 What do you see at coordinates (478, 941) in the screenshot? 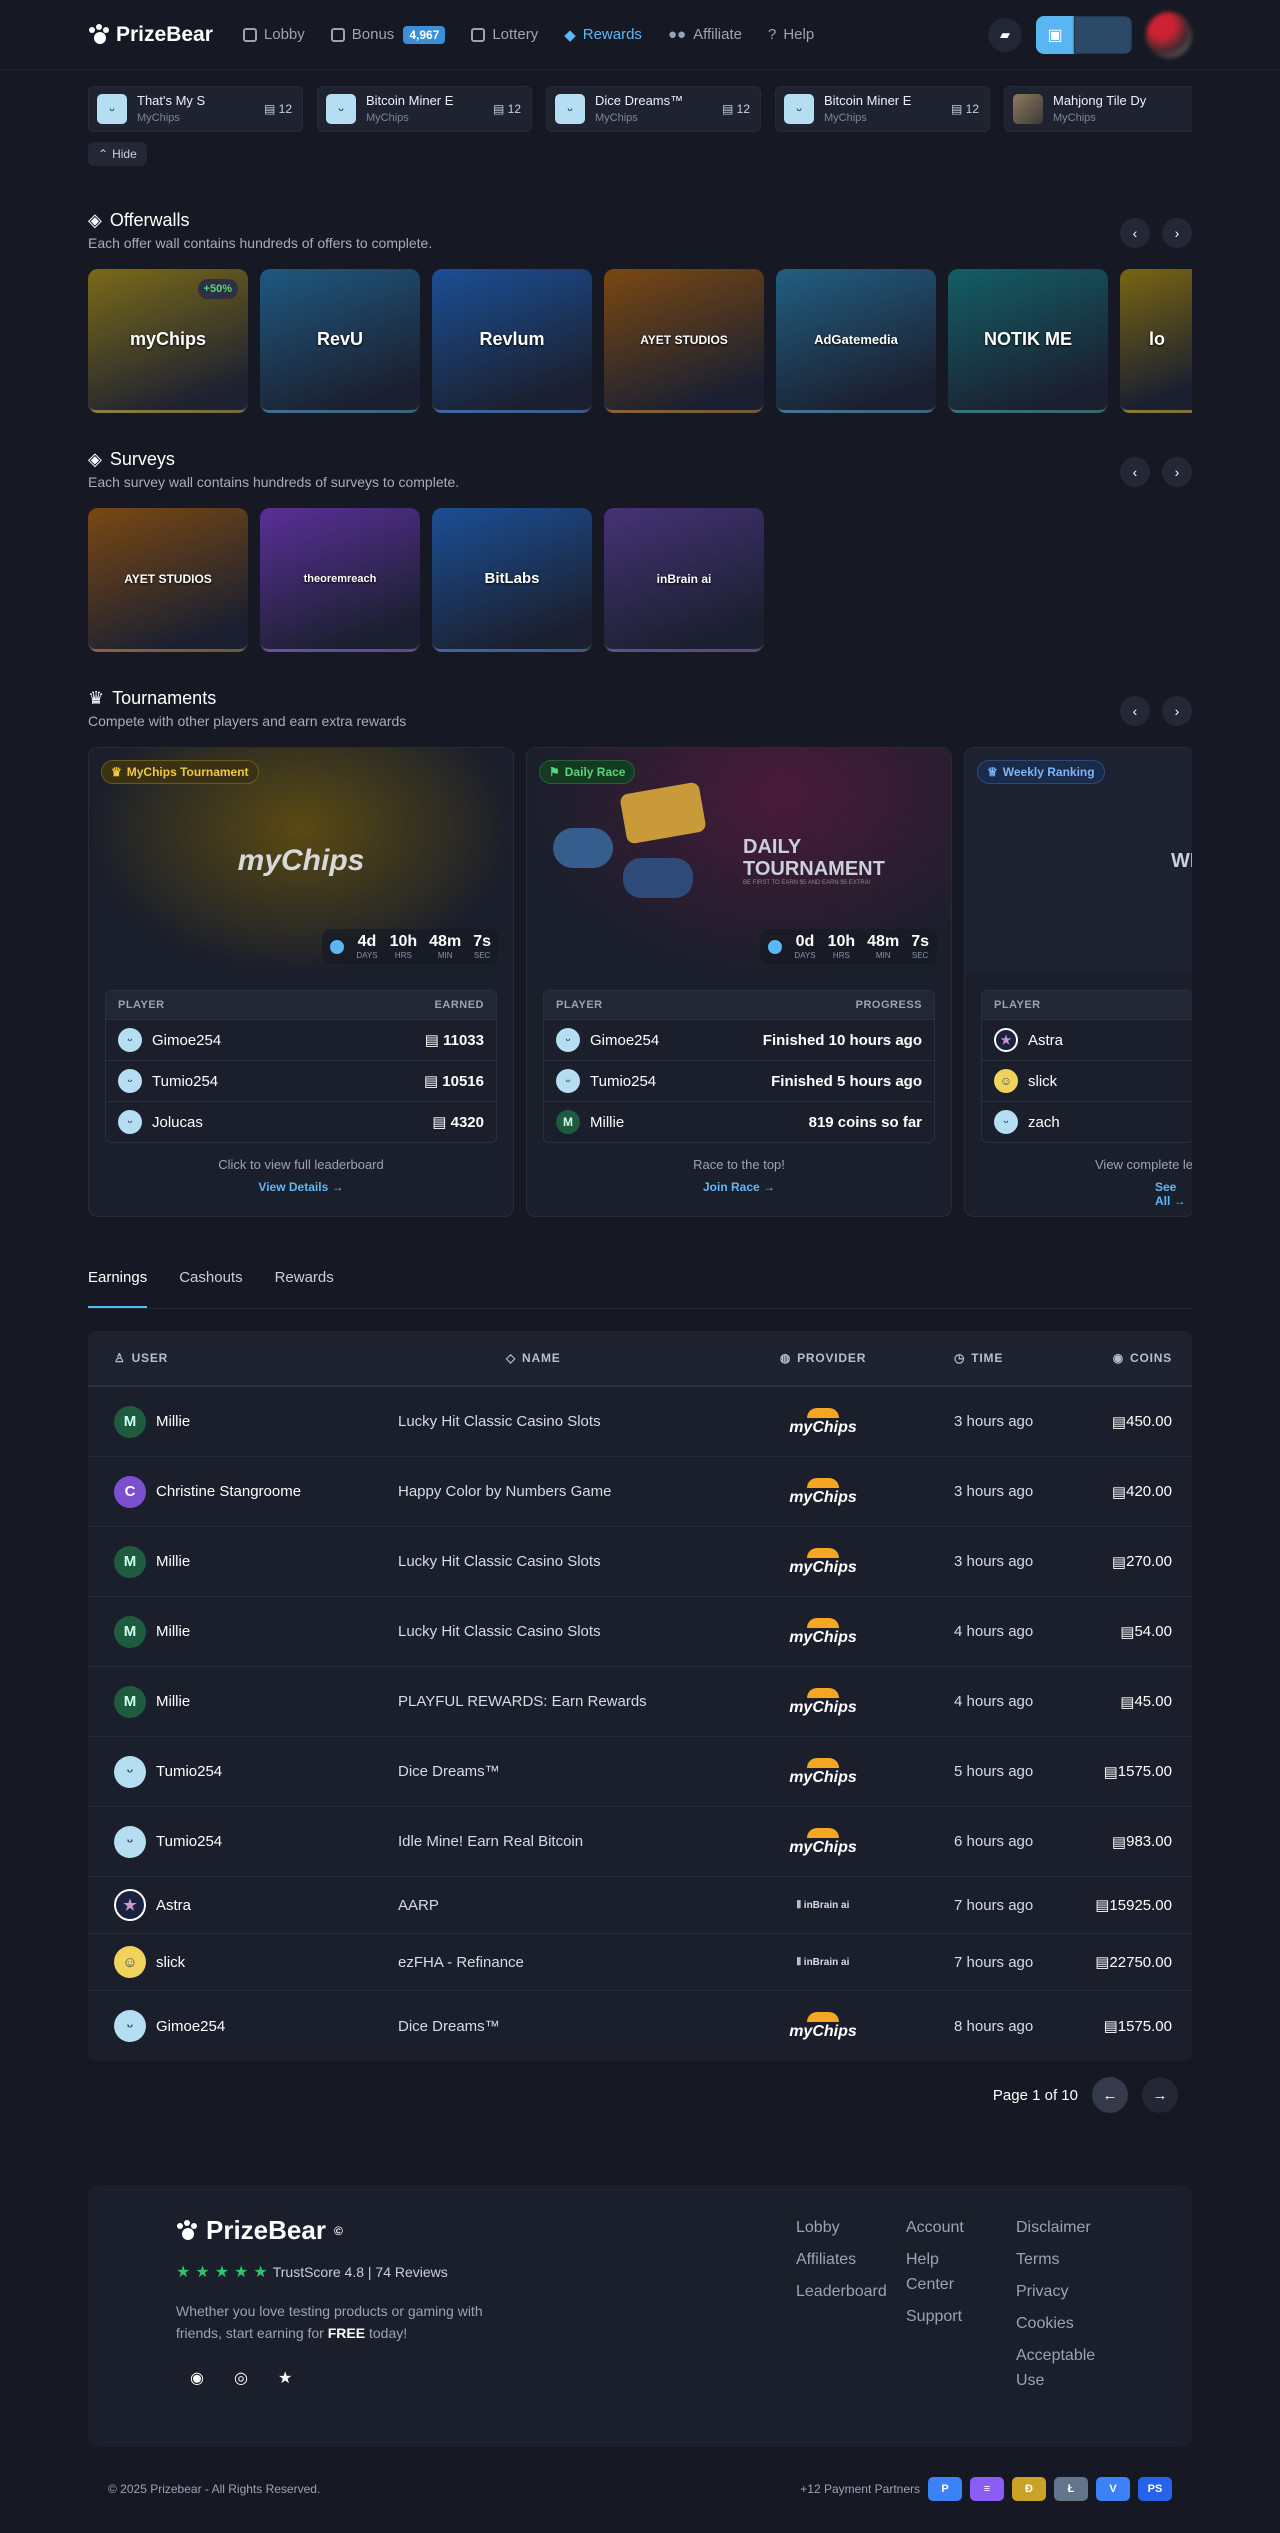
I see `timer-seconds: 7` at bounding box center [478, 941].